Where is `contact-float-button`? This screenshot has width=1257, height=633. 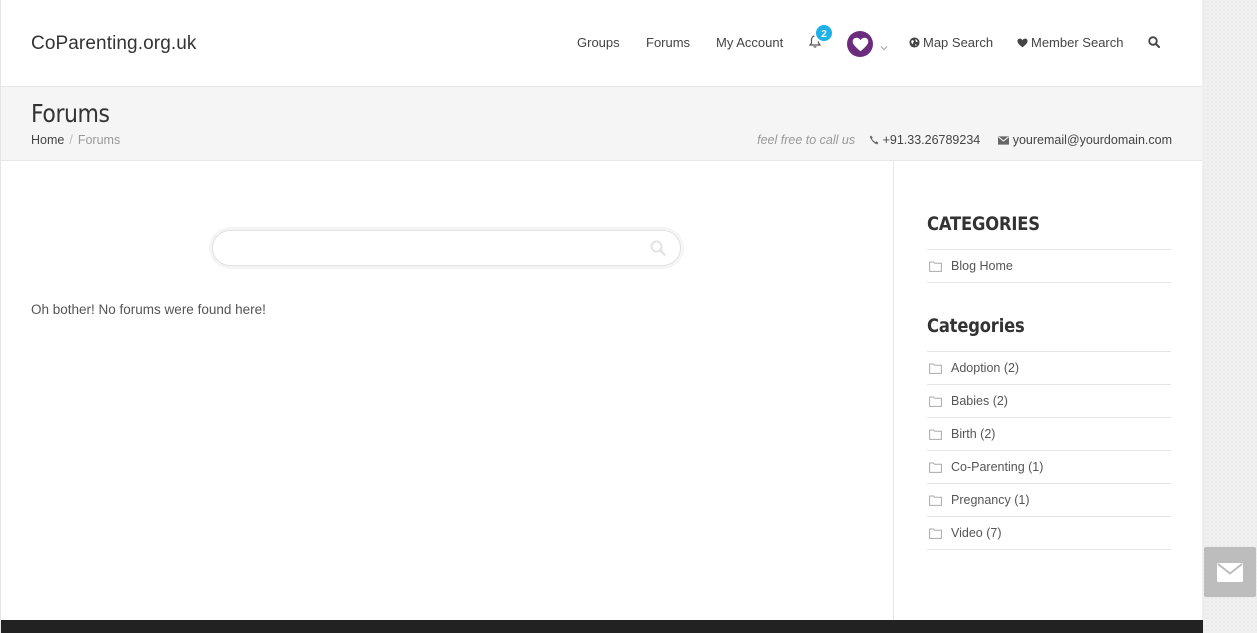 contact-float-button is located at coordinates (1230, 572).